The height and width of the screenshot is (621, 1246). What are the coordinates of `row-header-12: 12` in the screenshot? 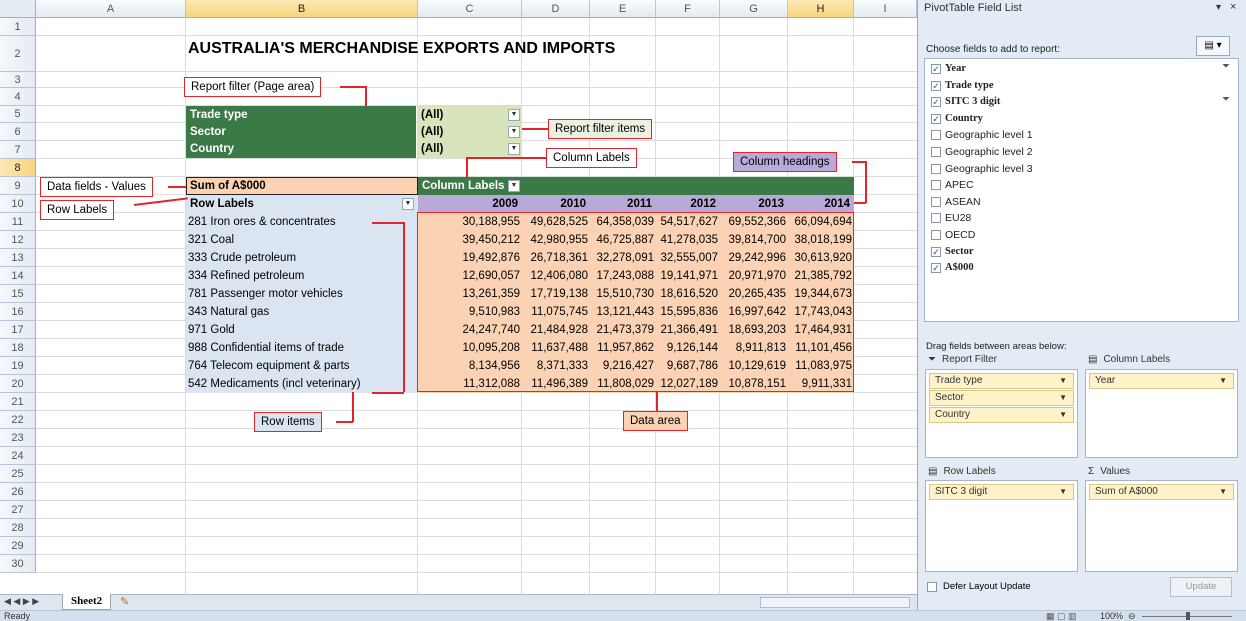 It's located at (18, 240).